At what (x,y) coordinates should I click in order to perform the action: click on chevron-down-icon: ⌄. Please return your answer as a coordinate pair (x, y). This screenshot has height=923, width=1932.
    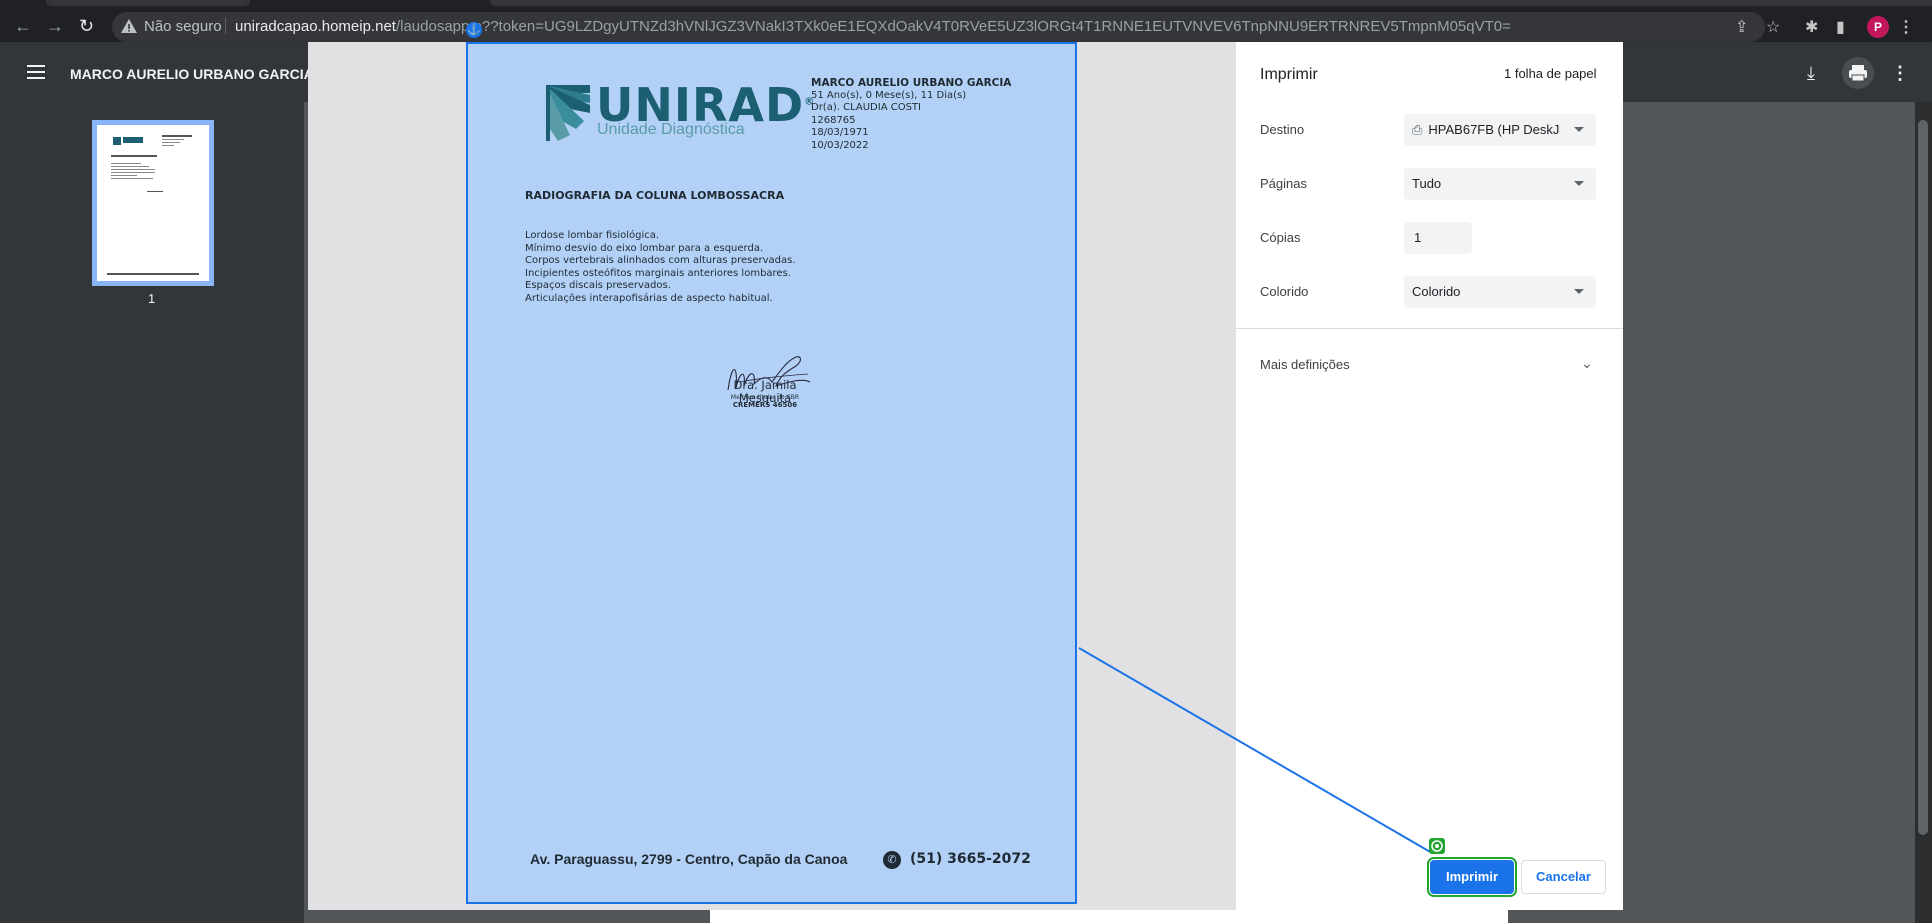
    Looking at the image, I should click on (1587, 363).